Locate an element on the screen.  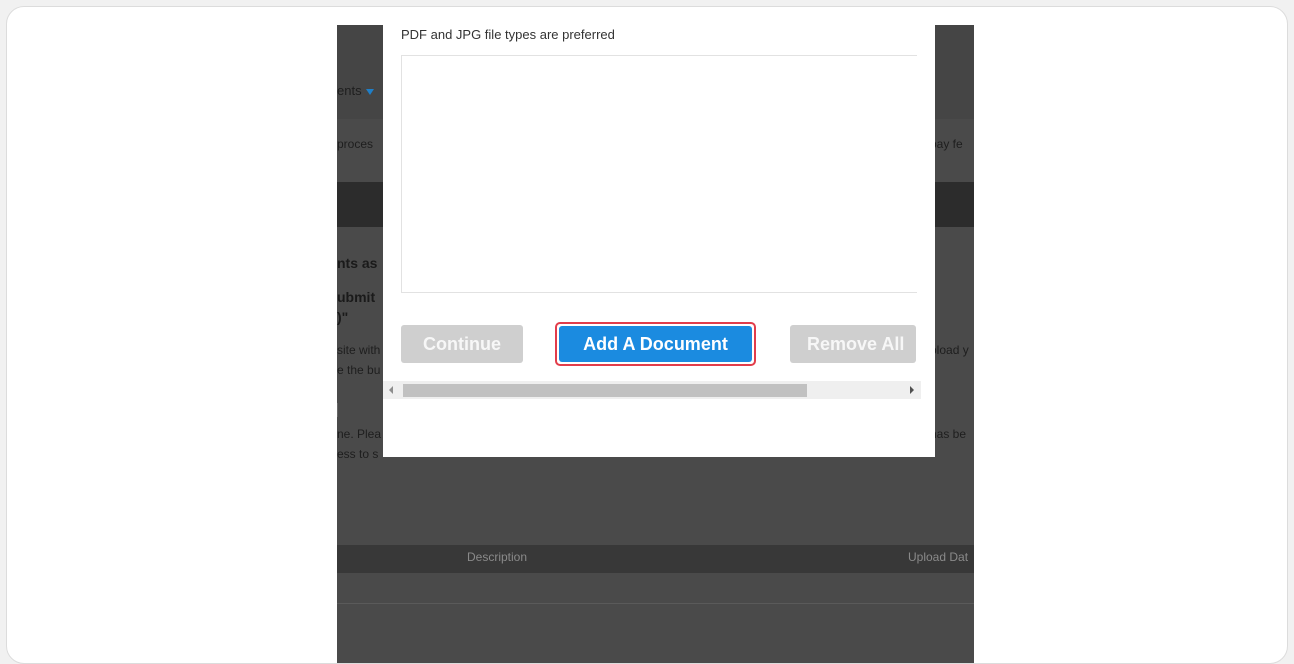
scroll-left-icon is located at coordinates (391, 390).